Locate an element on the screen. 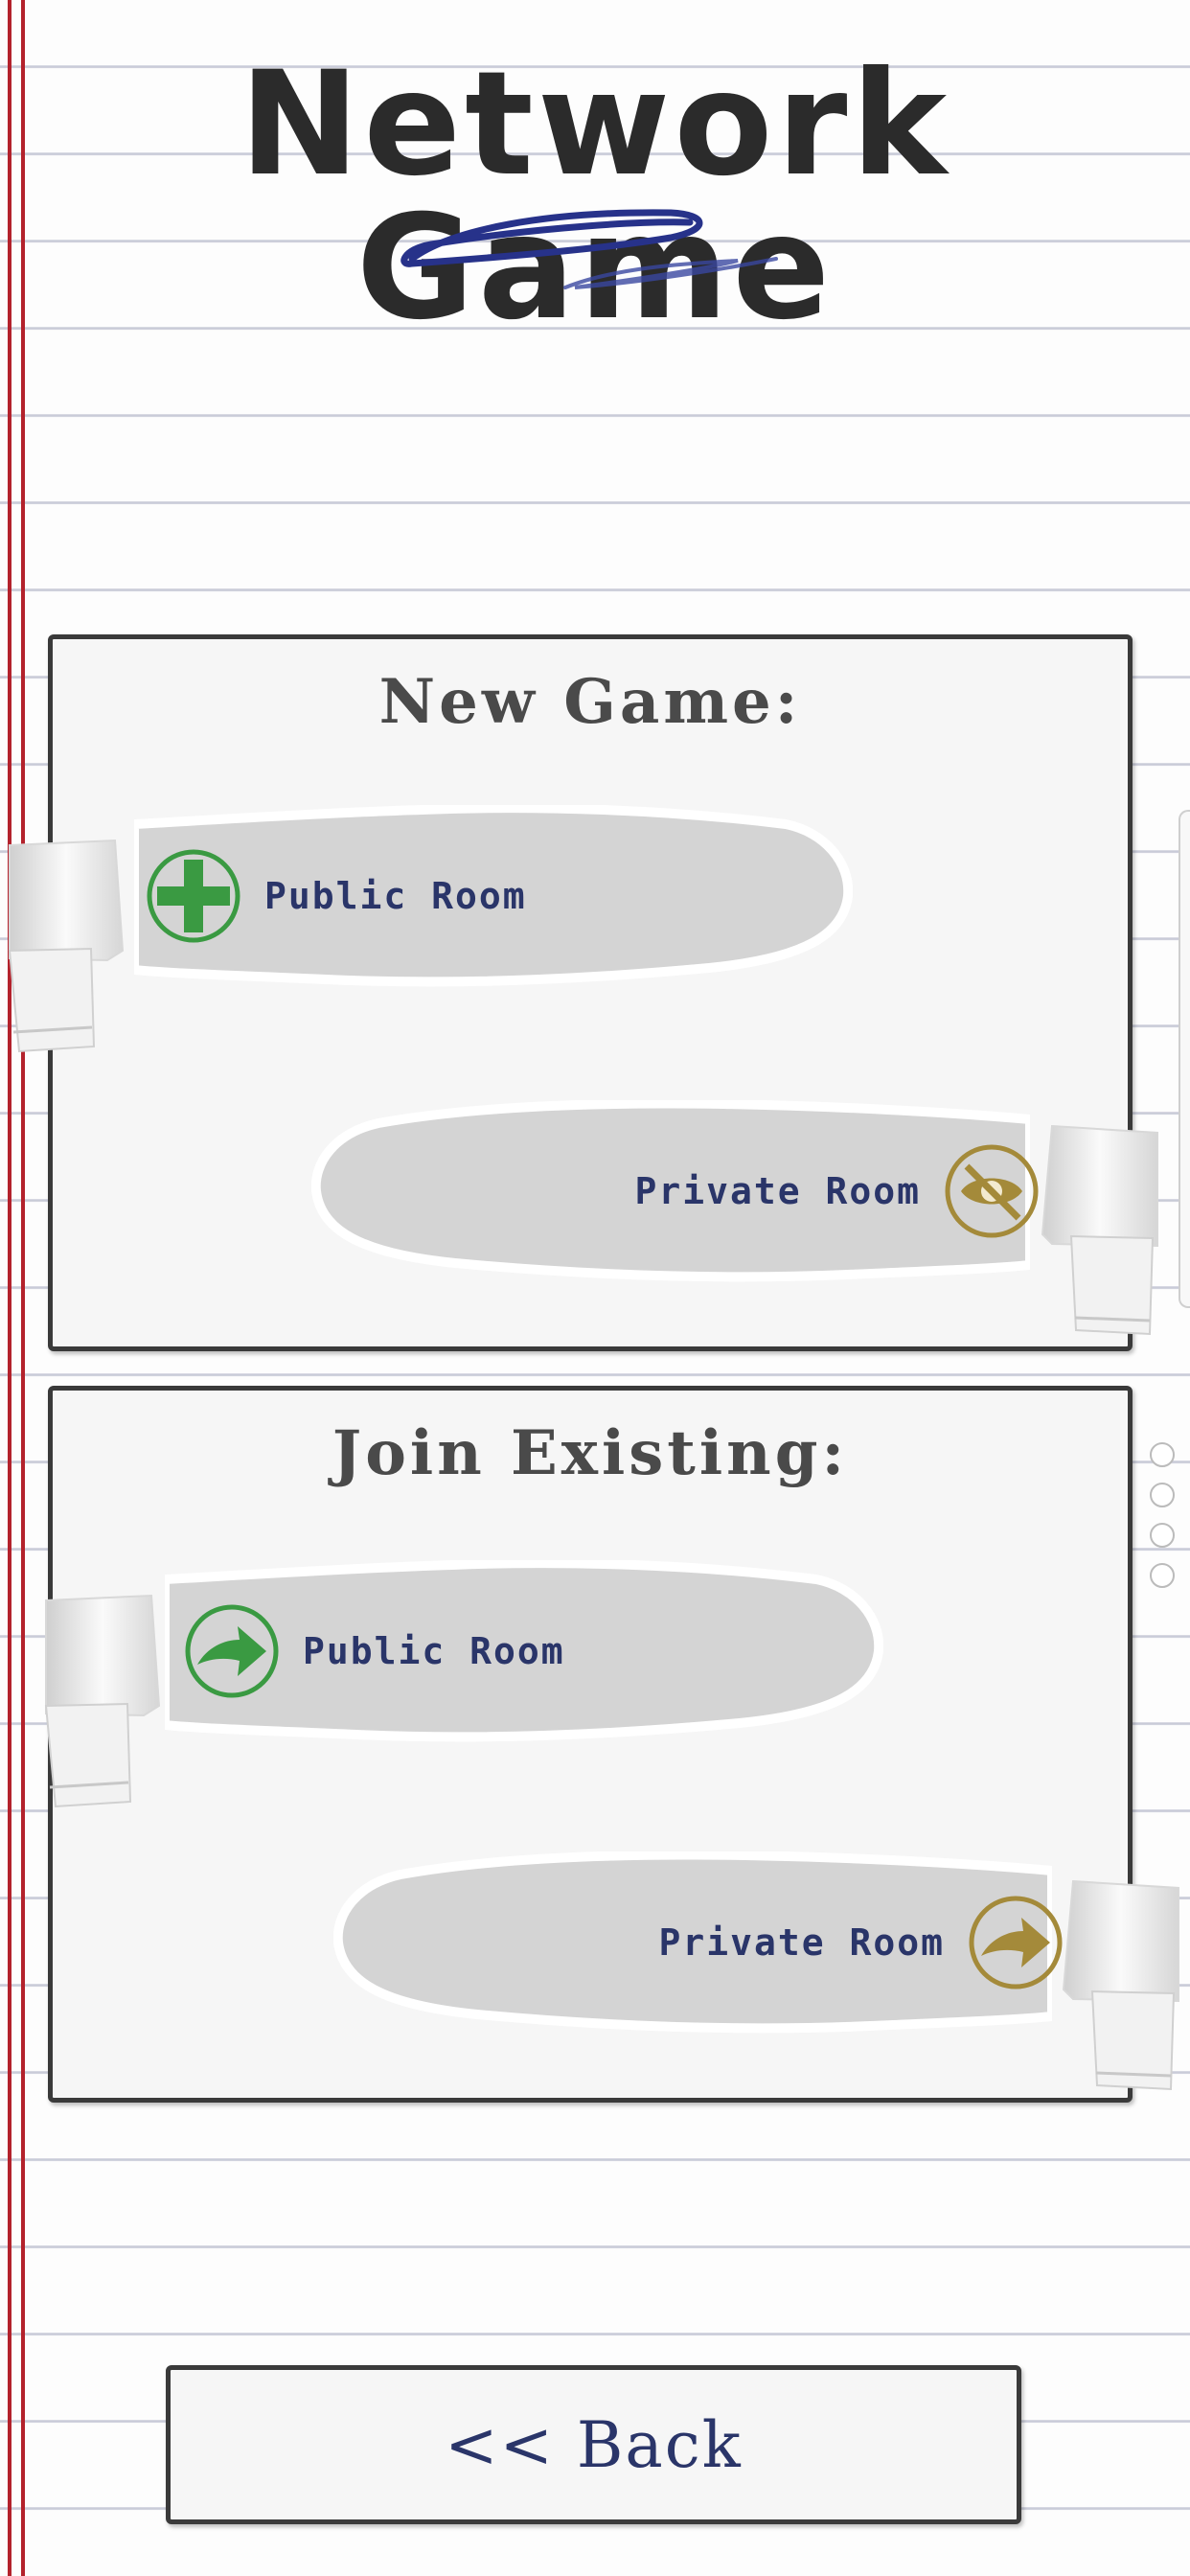  back-label: << Back is located at coordinates (594, 2444).